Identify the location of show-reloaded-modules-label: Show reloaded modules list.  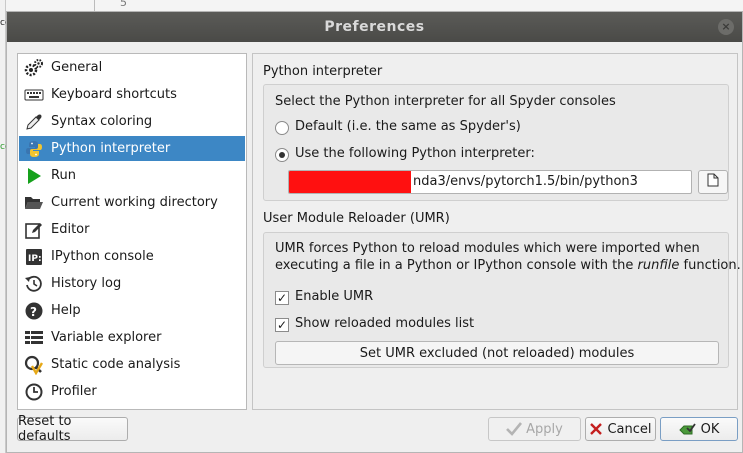
(384, 323).